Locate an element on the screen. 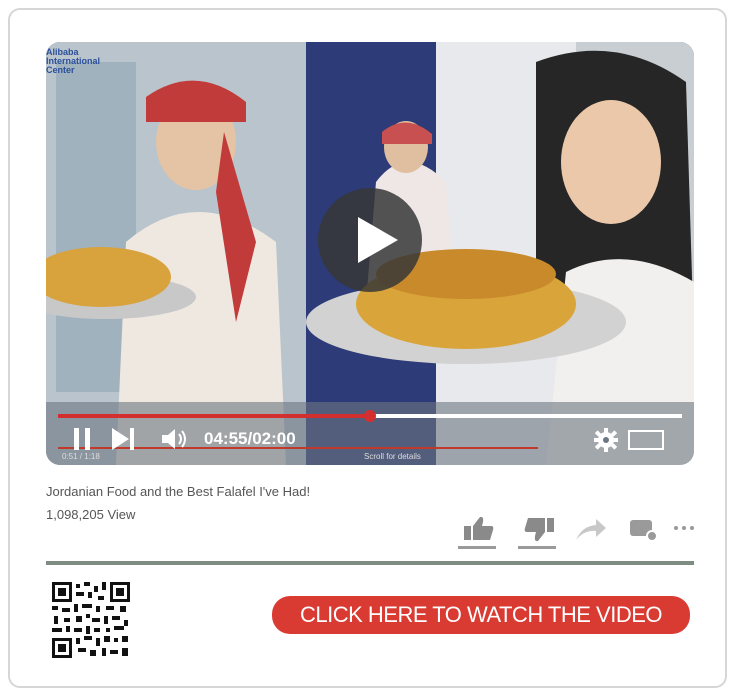  thumbs-up-icon is located at coordinates (477, 531).